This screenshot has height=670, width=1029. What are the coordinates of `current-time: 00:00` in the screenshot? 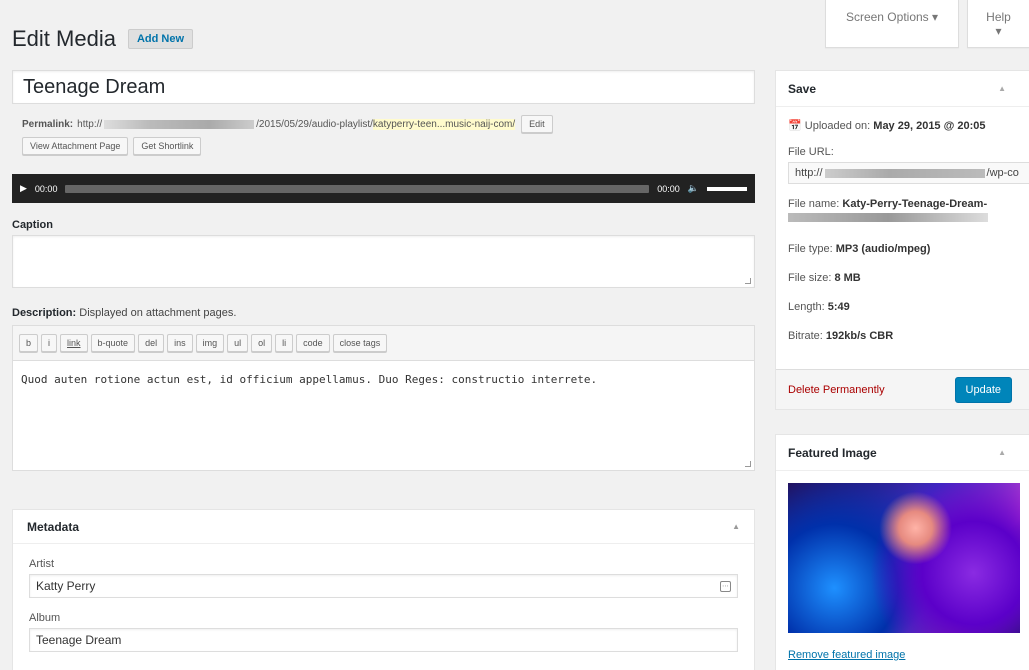 It's located at (46, 188).